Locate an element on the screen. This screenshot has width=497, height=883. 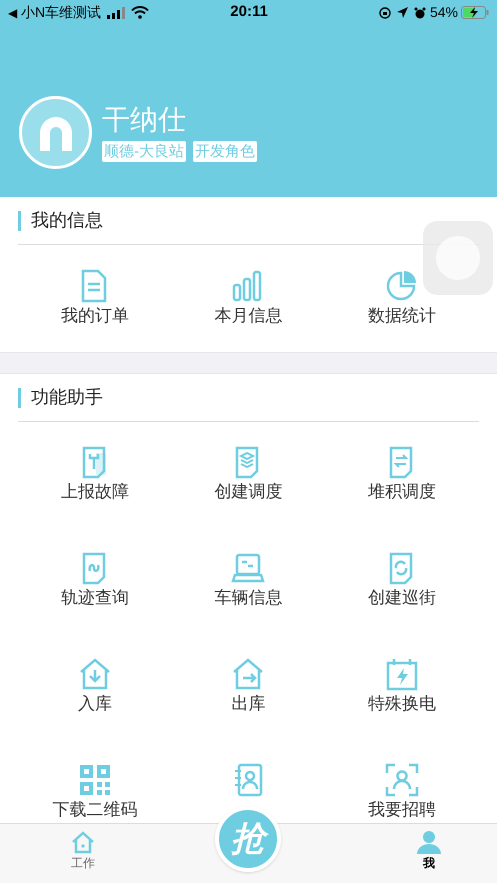
menu-item-label: 上报故障 is located at coordinates (94, 492).